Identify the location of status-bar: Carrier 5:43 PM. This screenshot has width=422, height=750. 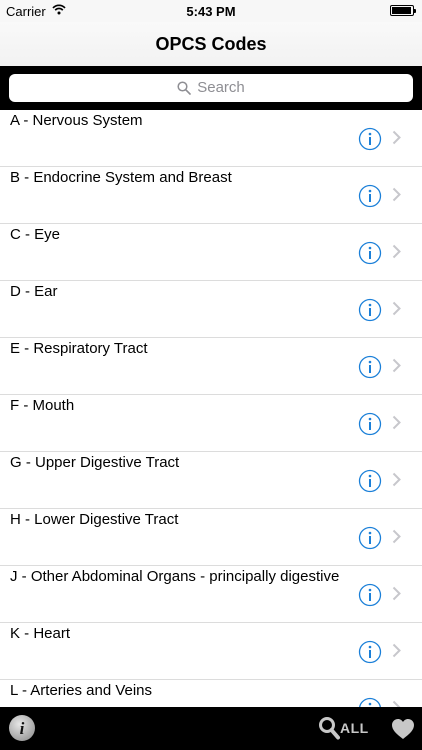
(211, 11).